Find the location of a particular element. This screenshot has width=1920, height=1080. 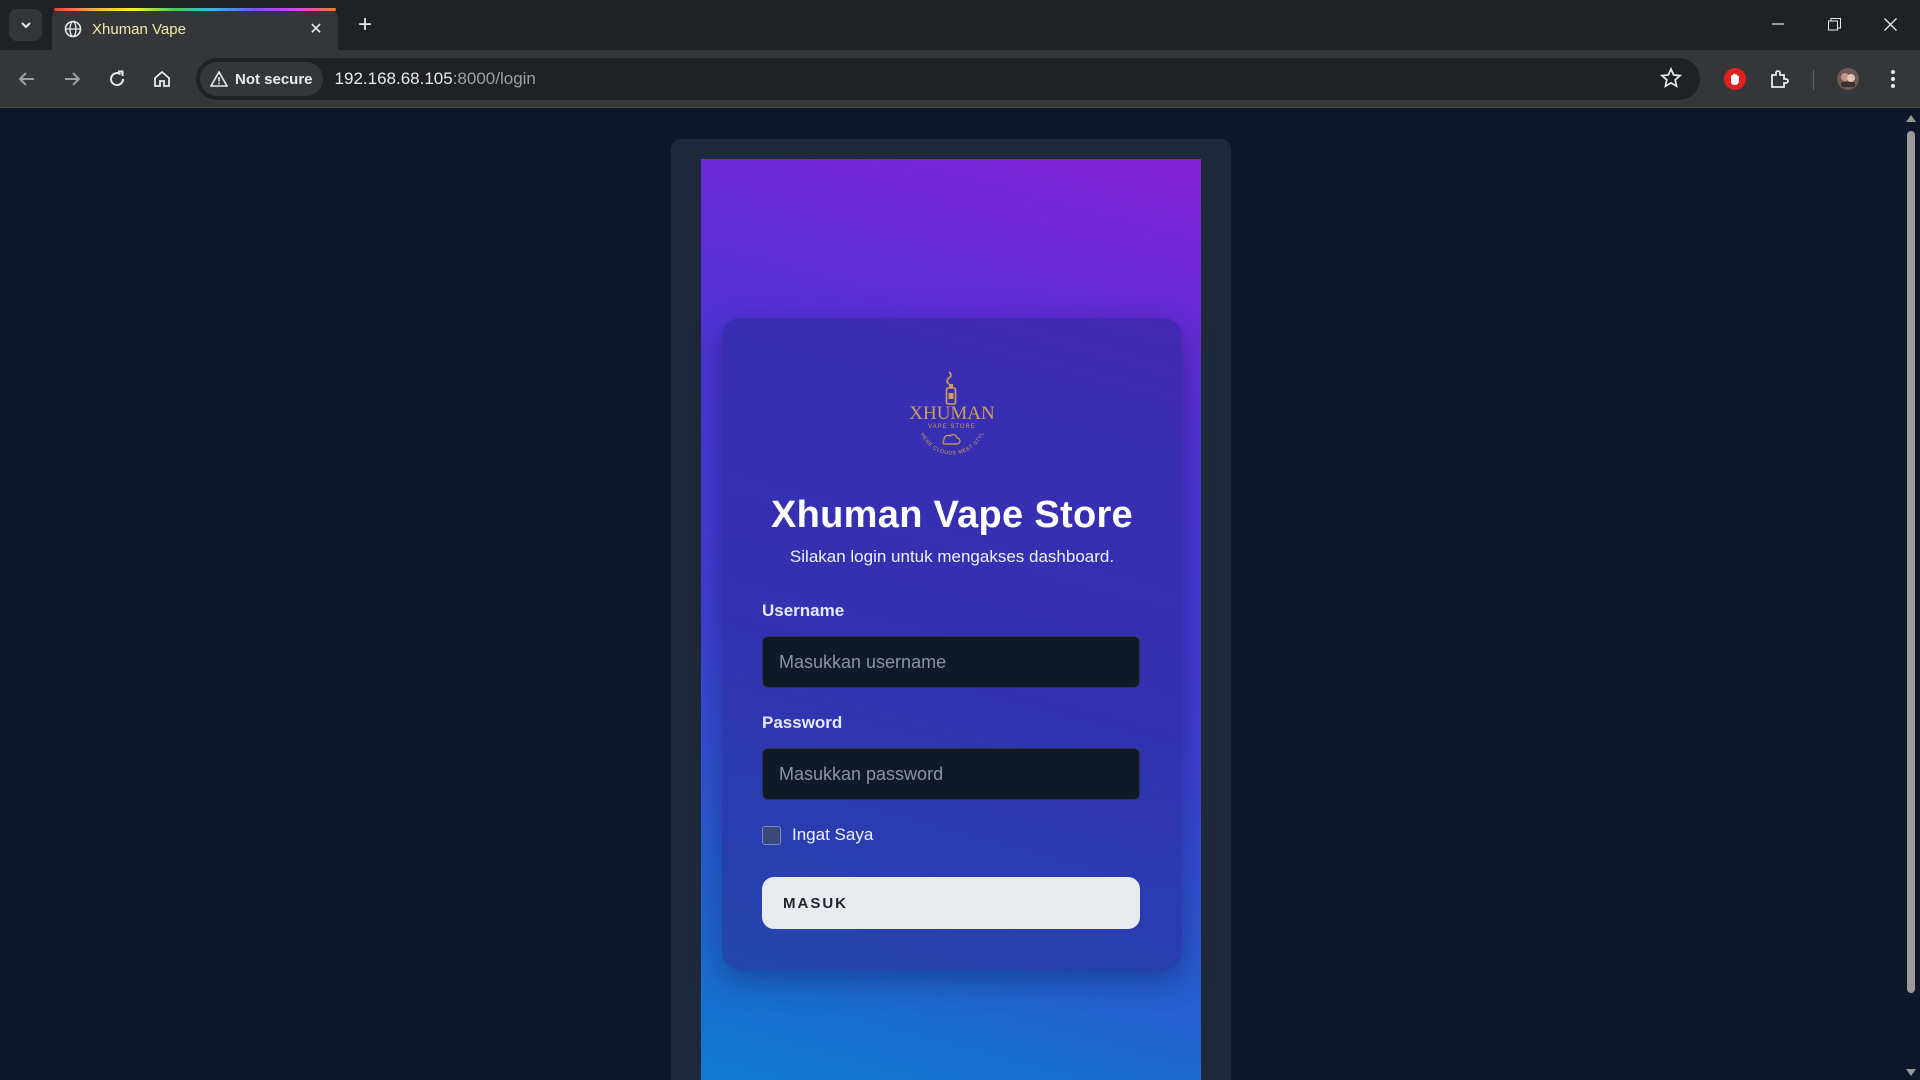

forward-button is located at coordinates (72, 79).